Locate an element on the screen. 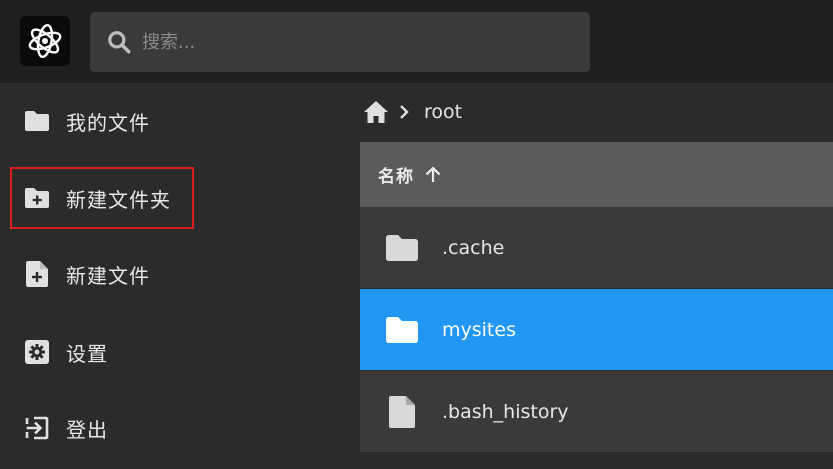 The image size is (833, 469). breadcrumb-root: root is located at coordinates (443, 112).